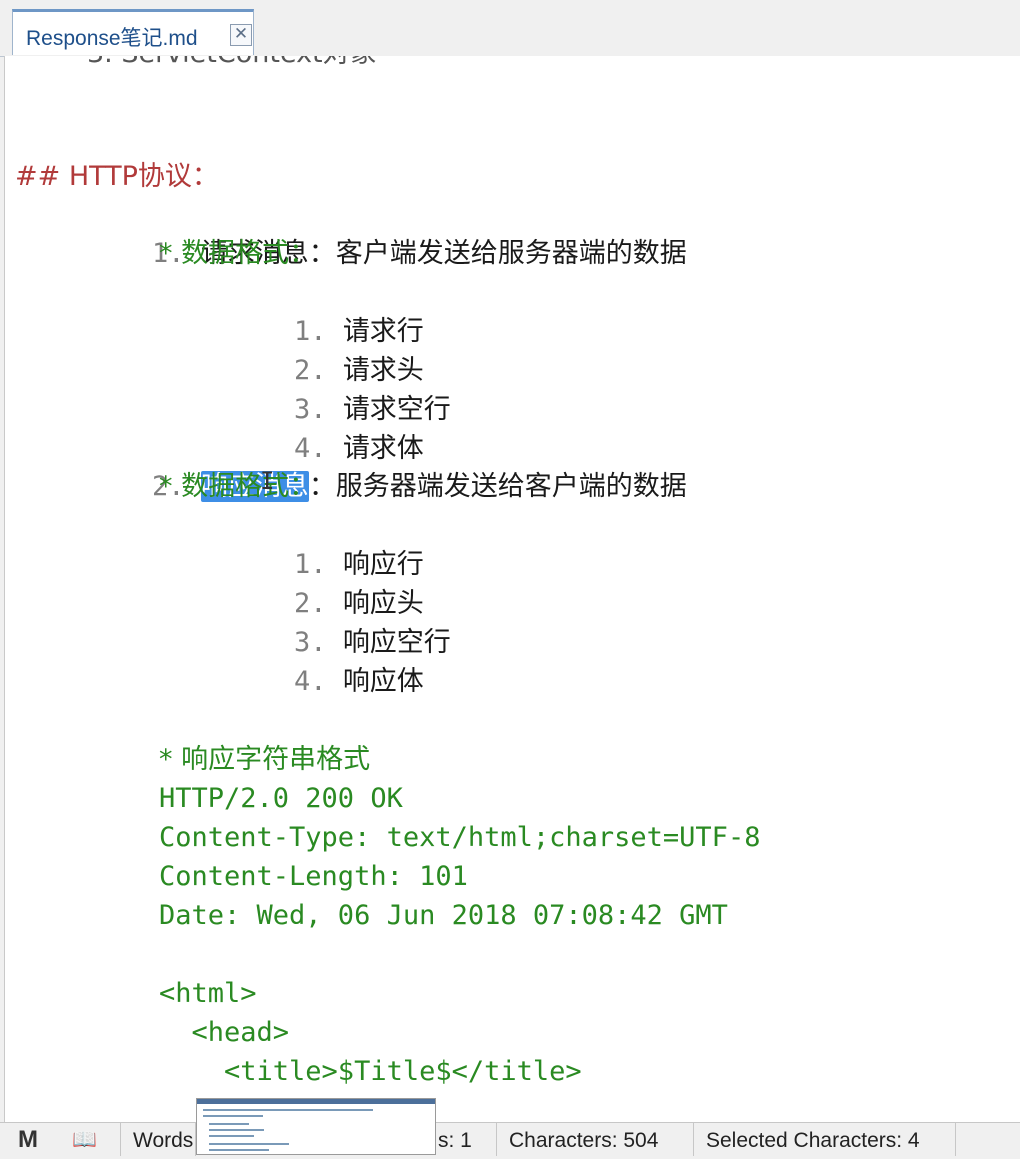 The image size is (1020, 1159). I want to click on list-item-response: 2. 响应消息：服务器端发送给客户端的数据, so click(419, 486).